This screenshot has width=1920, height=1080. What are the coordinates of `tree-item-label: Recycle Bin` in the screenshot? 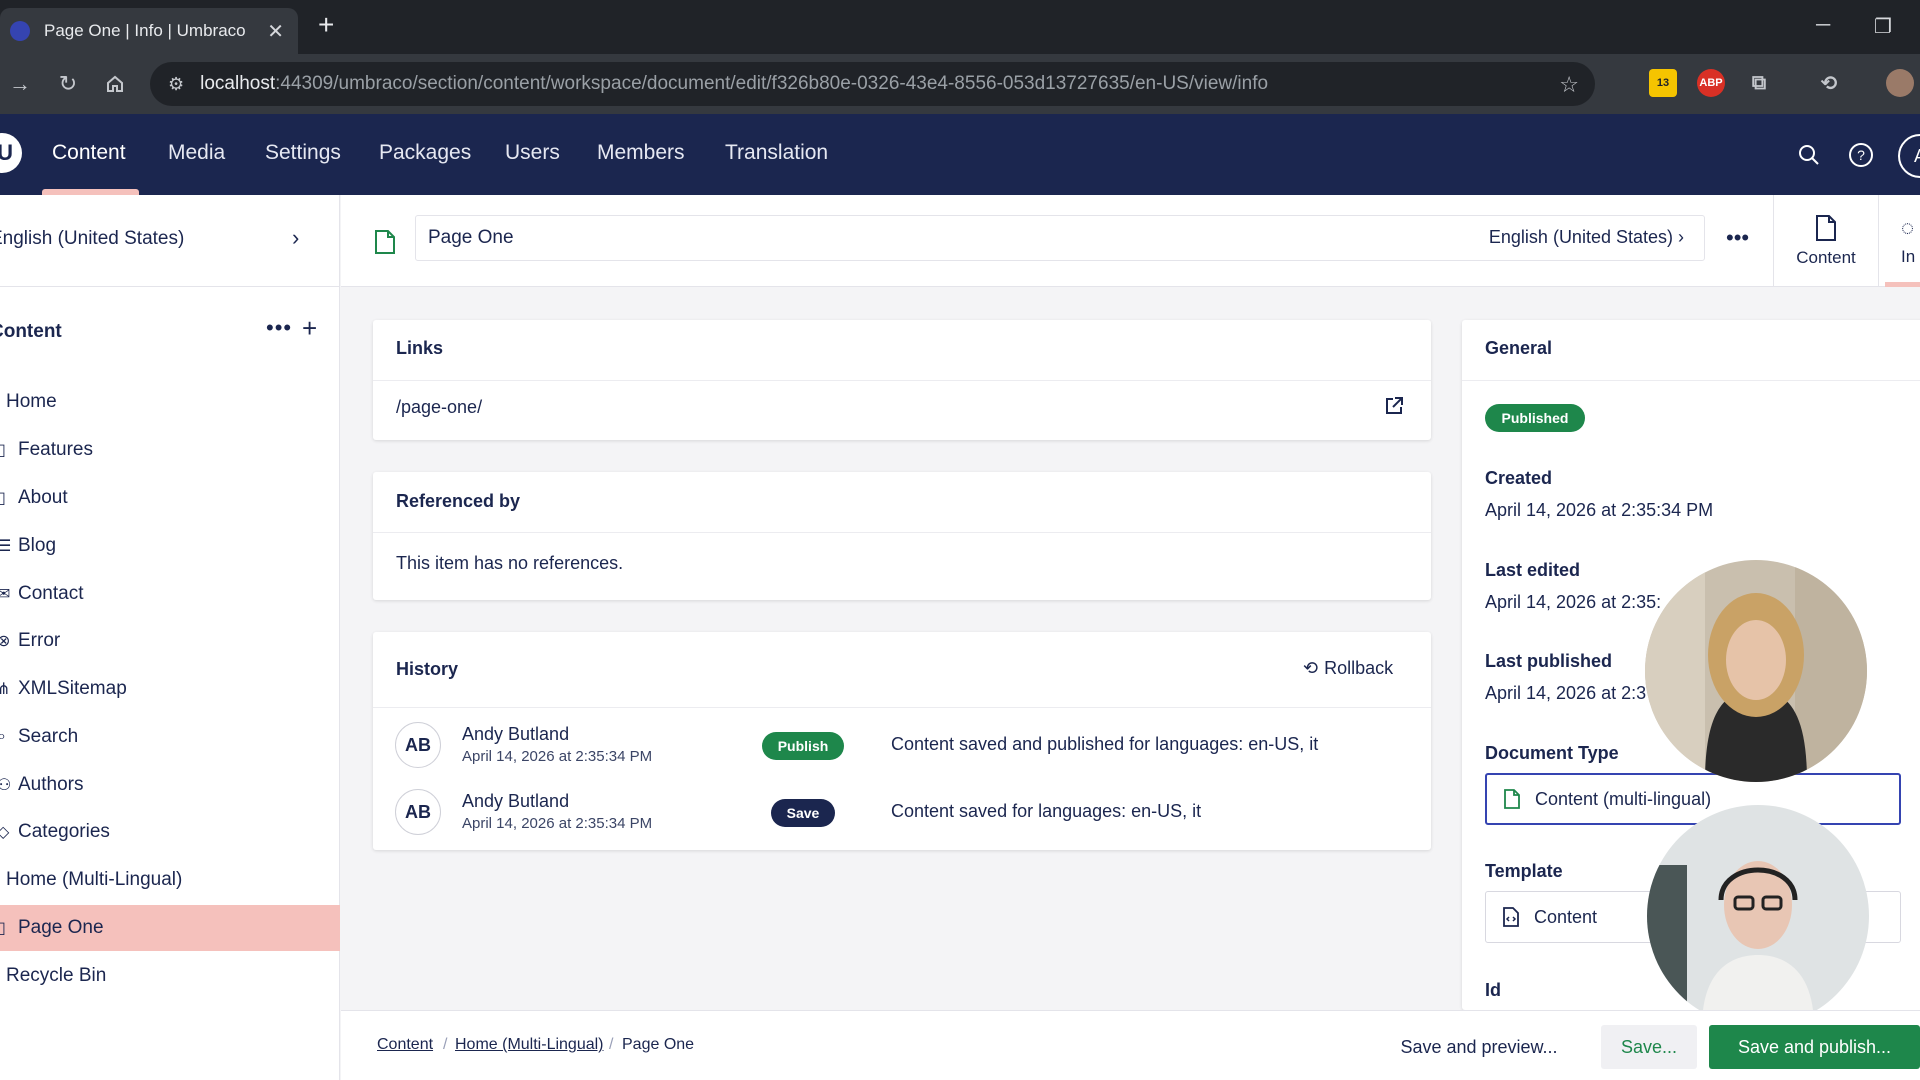 It's located at (56, 975).